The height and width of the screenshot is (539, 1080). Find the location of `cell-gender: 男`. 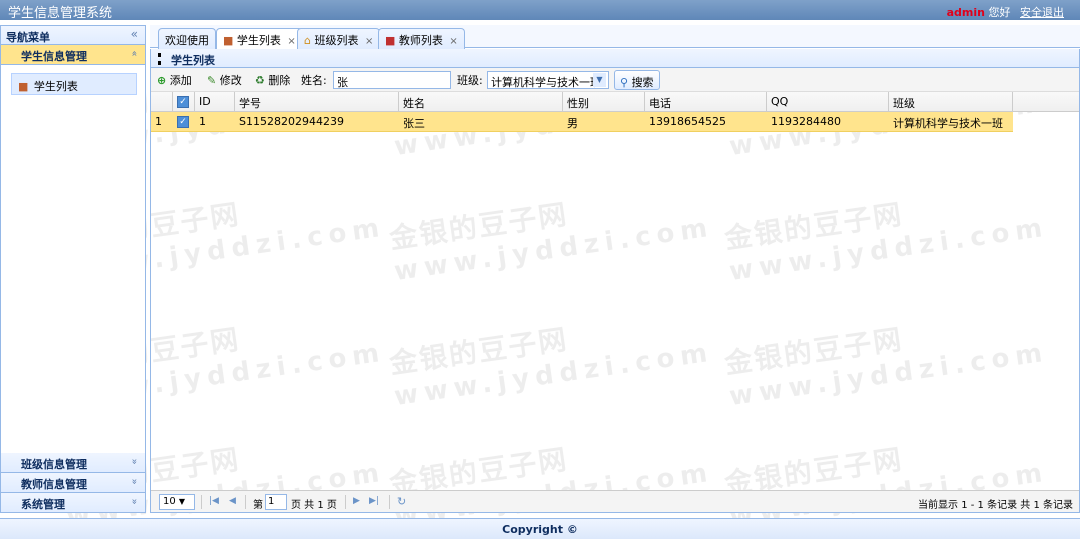

cell-gender: 男 is located at coordinates (572, 123).